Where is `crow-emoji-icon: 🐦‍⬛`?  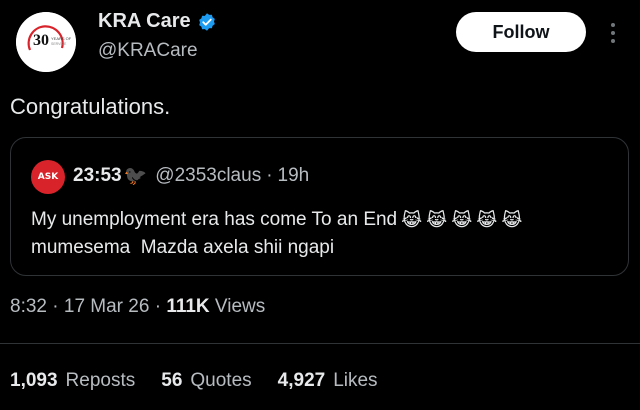 crow-emoji-icon: 🐦‍⬛ is located at coordinates (135, 176).